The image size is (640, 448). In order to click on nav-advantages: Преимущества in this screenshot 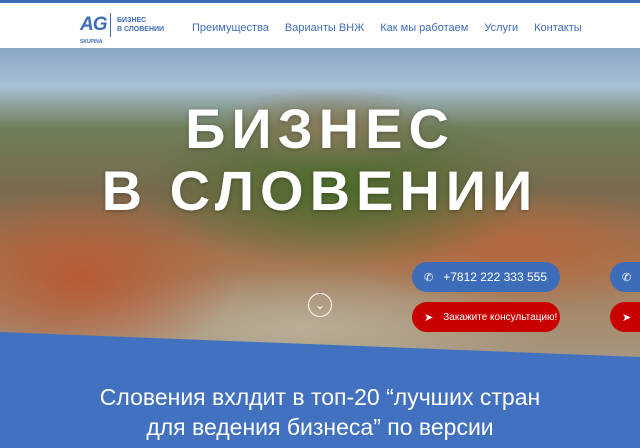, I will do `click(230, 28)`.